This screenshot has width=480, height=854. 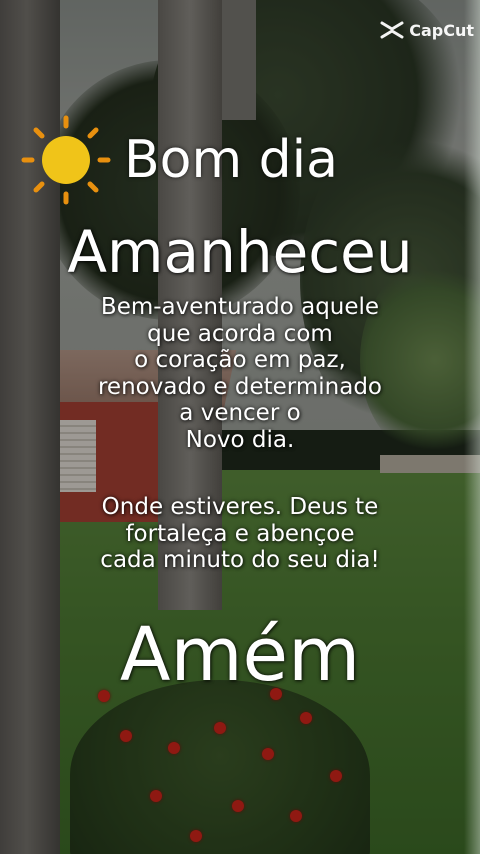 What do you see at coordinates (240, 333) in the screenshot?
I see `message-line: que acorda com` at bounding box center [240, 333].